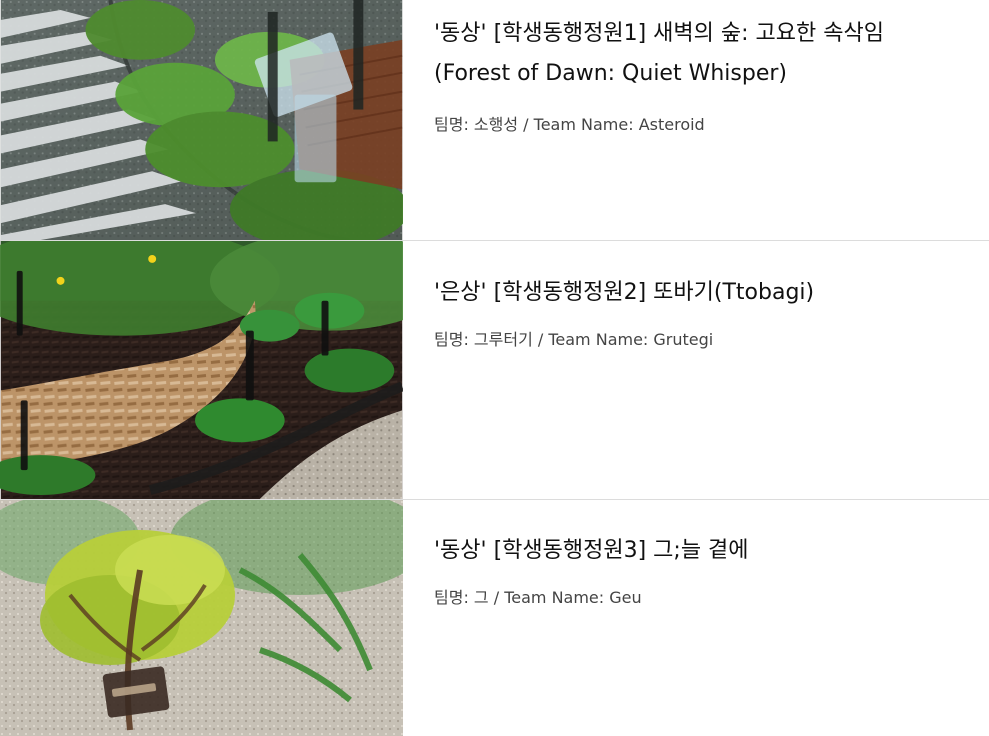  What do you see at coordinates (703, 277) in the screenshot?
I see `entry-title: '은상' [학생동행정원2] 또바기(Ttobagi)` at bounding box center [703, 277].